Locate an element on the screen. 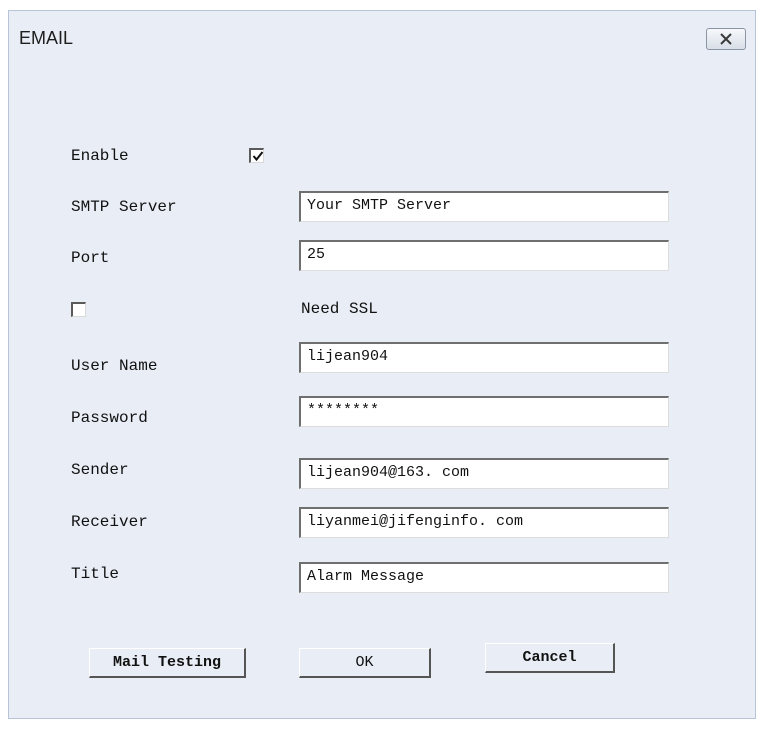  enable-checkbox is located at coordinates (256, 155).